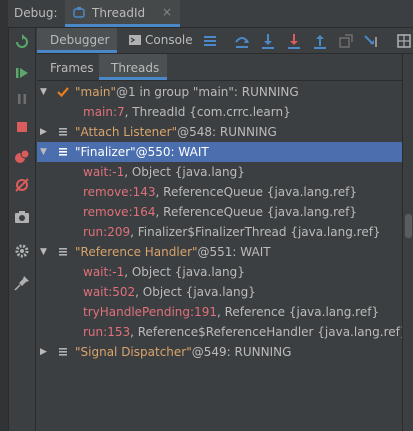 This screenshot has width=413, height=431. Describe the element at coordinates (187, 112) in the screenshot. I see `stack-frame-label: main:7, ThreadId {com.crrc.learn}` at that location.